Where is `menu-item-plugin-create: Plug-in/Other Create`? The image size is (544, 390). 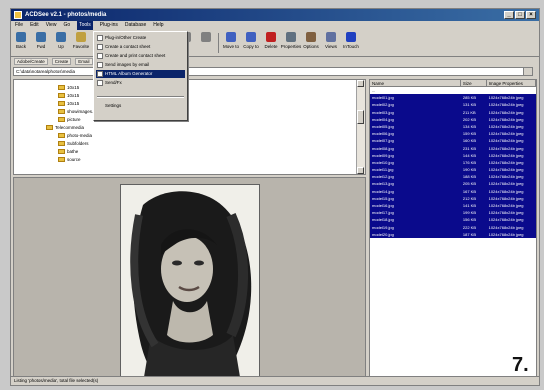 menu-item-plugin-create: Plug-in/Other Create is located at coordinates (140, 38).